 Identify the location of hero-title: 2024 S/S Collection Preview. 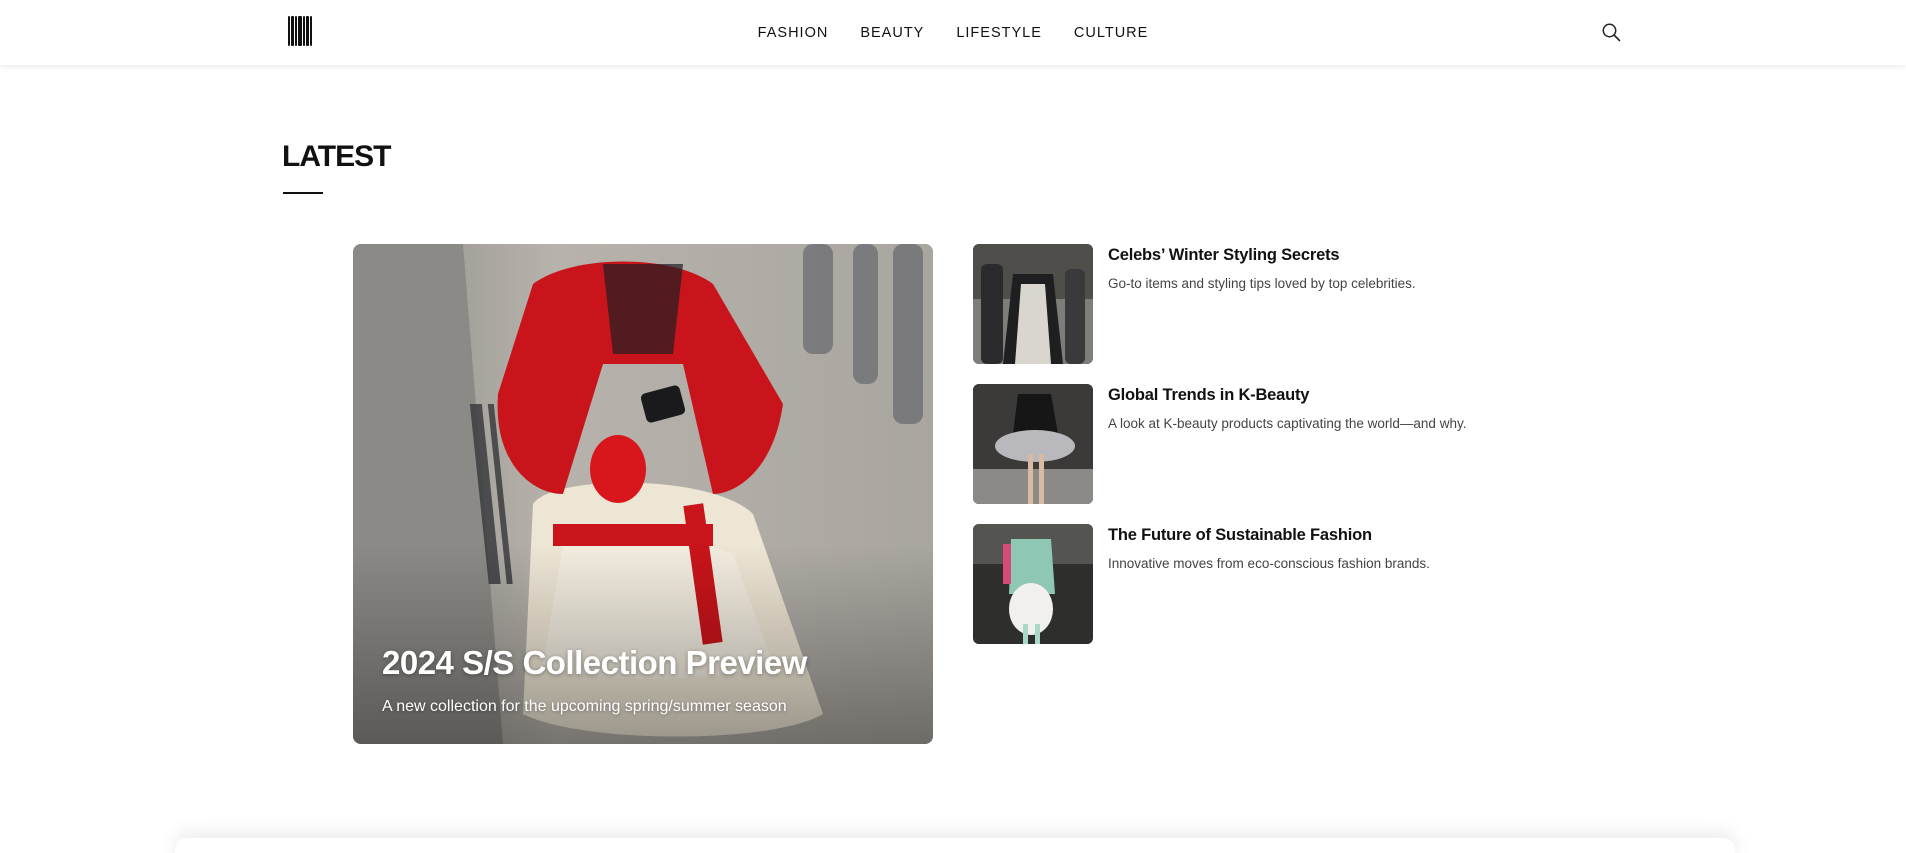
(594, 663).